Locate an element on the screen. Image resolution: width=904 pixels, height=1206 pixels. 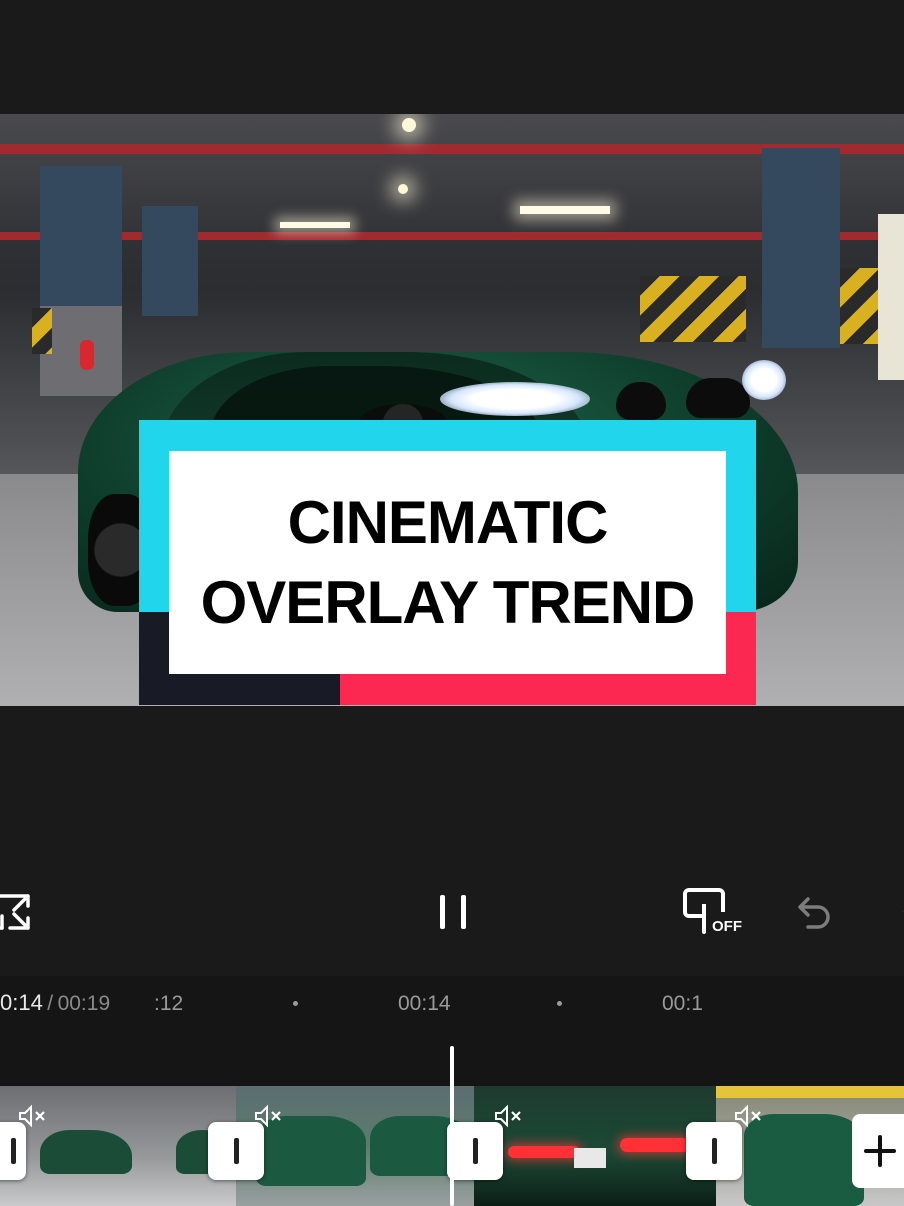
clip-thumbnail-plate is located at coordinates (590, 1158).